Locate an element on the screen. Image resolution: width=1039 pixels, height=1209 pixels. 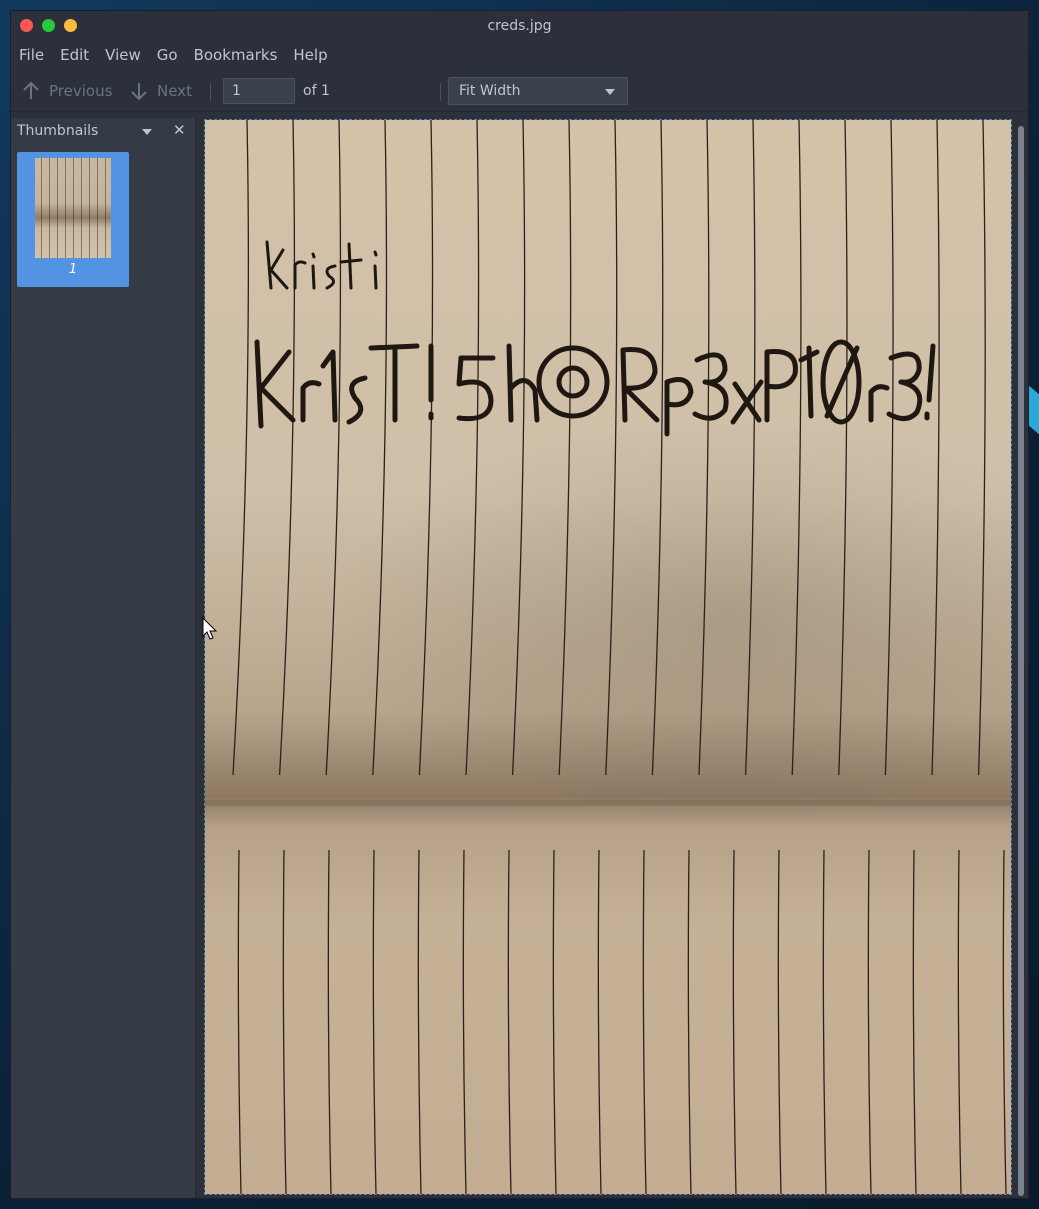
page-total-label: of 1 is located at coordinates (316, 91).